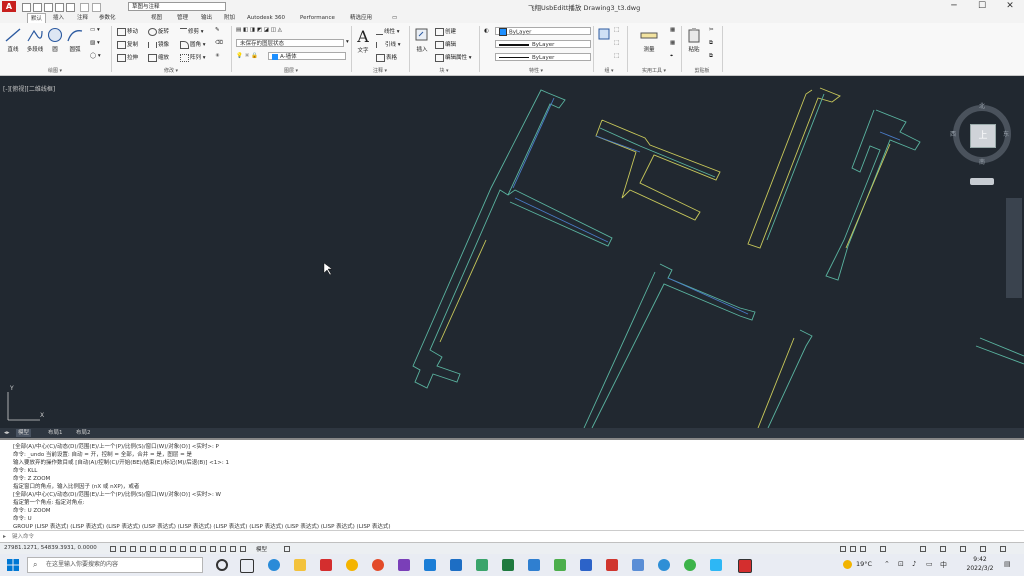 This screenshot has height=576, width=1024. Describe the element at coordinates (943, 549) in the screenshot. I see `hardware-acceleration-icon` at that location.